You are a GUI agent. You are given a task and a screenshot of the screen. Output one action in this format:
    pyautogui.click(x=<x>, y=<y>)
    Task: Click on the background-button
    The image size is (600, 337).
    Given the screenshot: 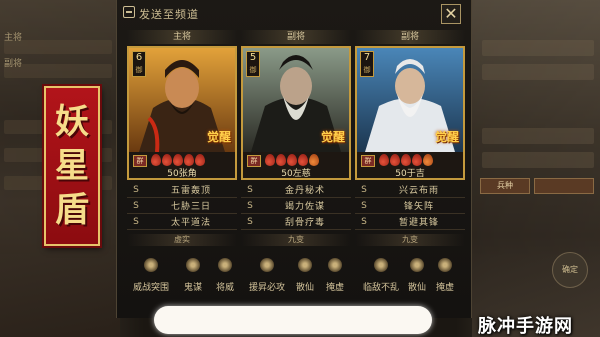 What is the action you would take?
    pyautogui.click(x=564, y=186)
    